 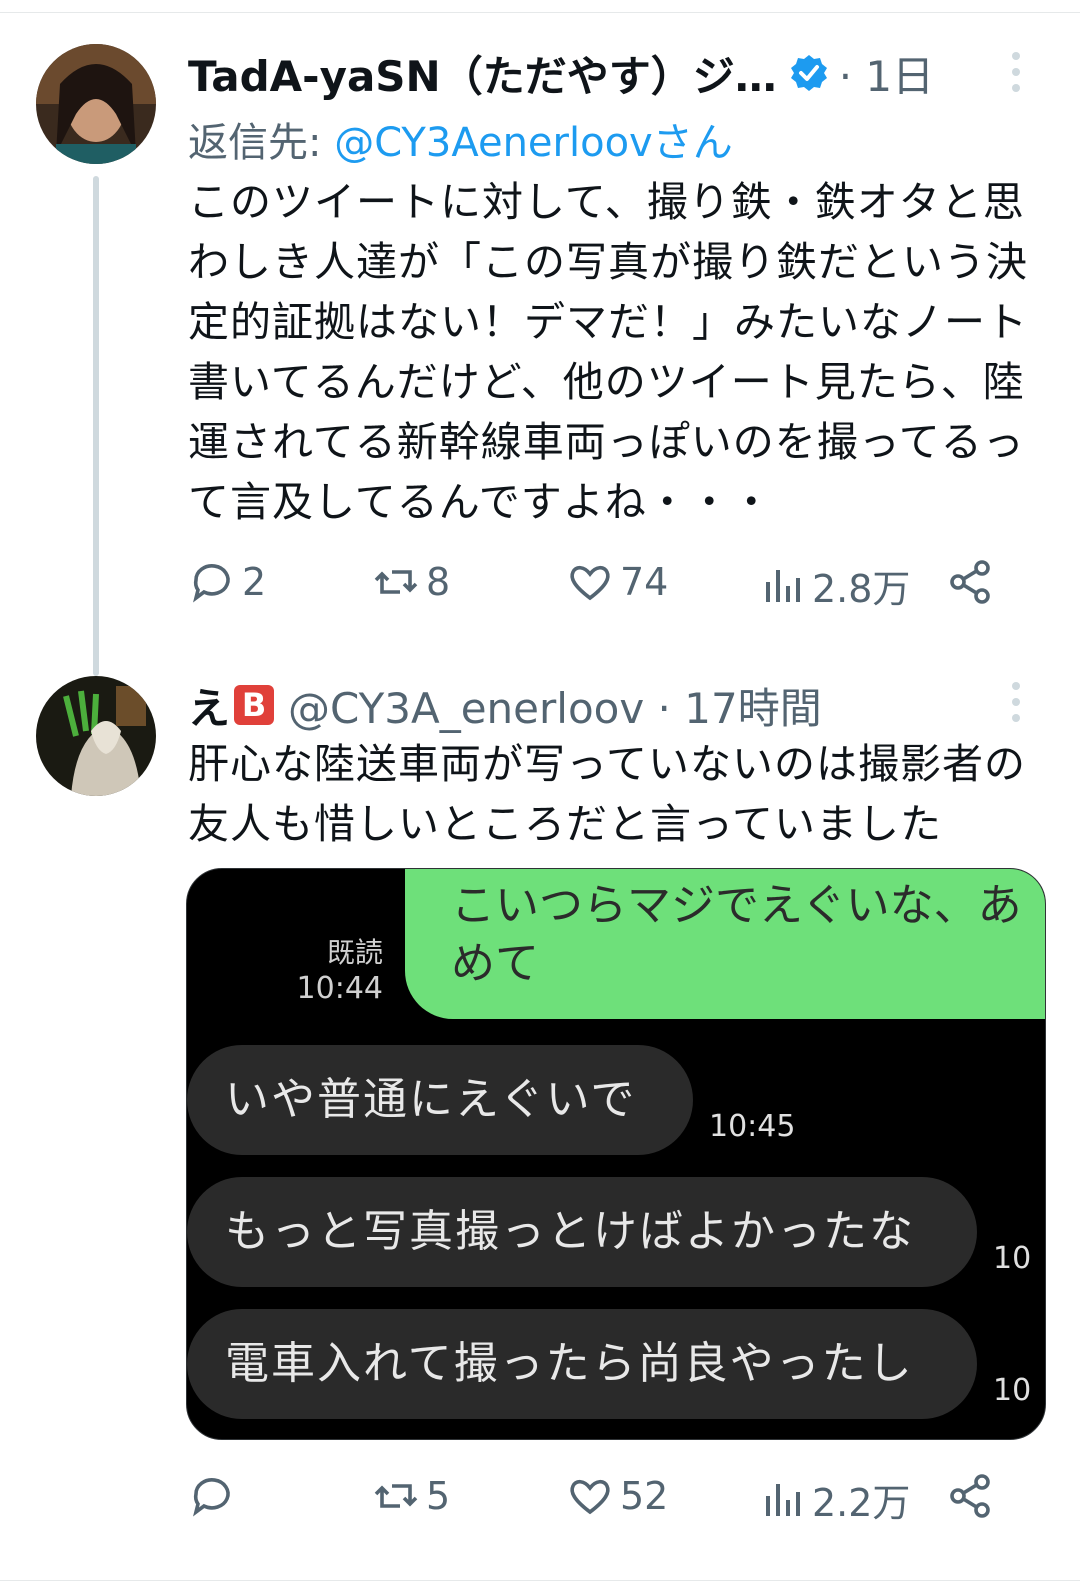 I want to click on like-button: 52, so click(x=617, y=1496).